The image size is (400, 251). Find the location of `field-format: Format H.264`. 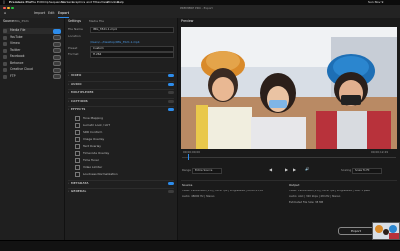

field-format: Format H.264 is located at coordinates (121, 54).